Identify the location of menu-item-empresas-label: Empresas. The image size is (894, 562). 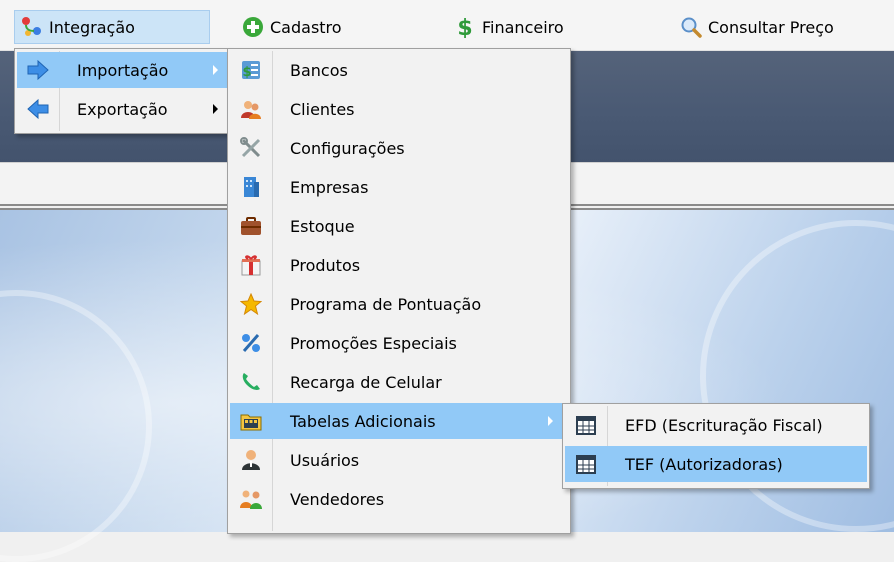
(329, 187).